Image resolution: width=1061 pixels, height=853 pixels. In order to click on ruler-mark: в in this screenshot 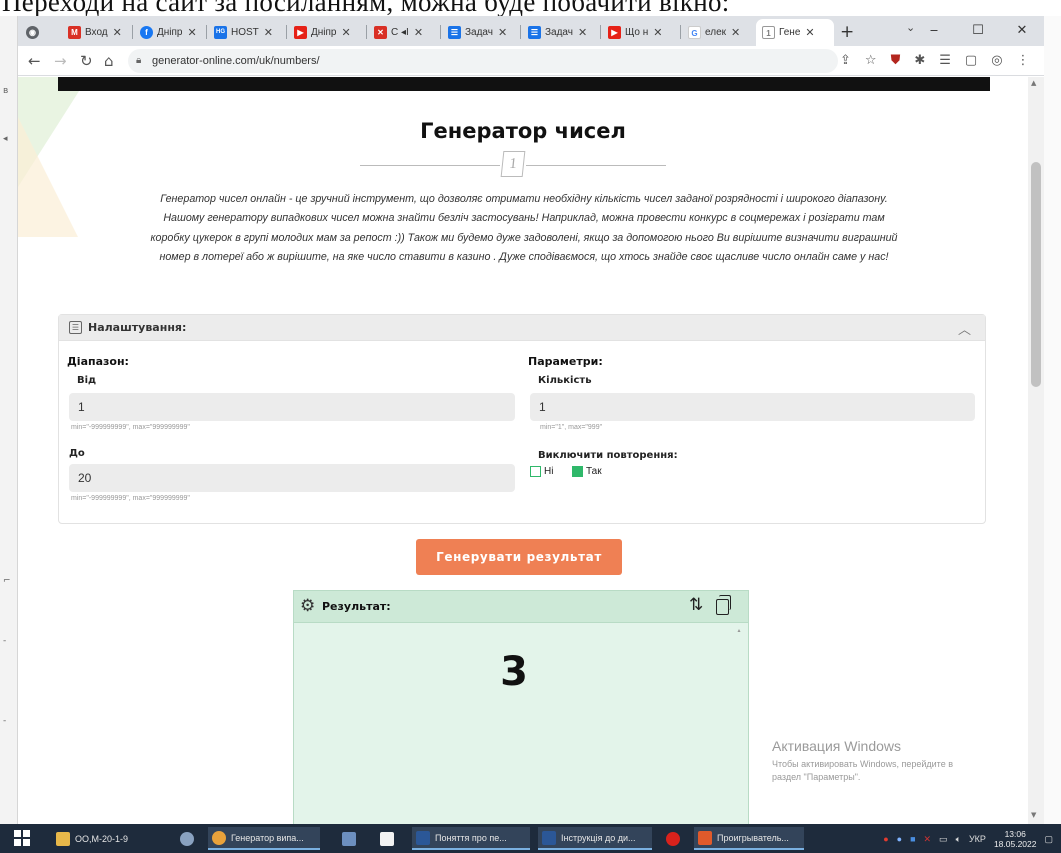, I will do `click(6, 91)`.